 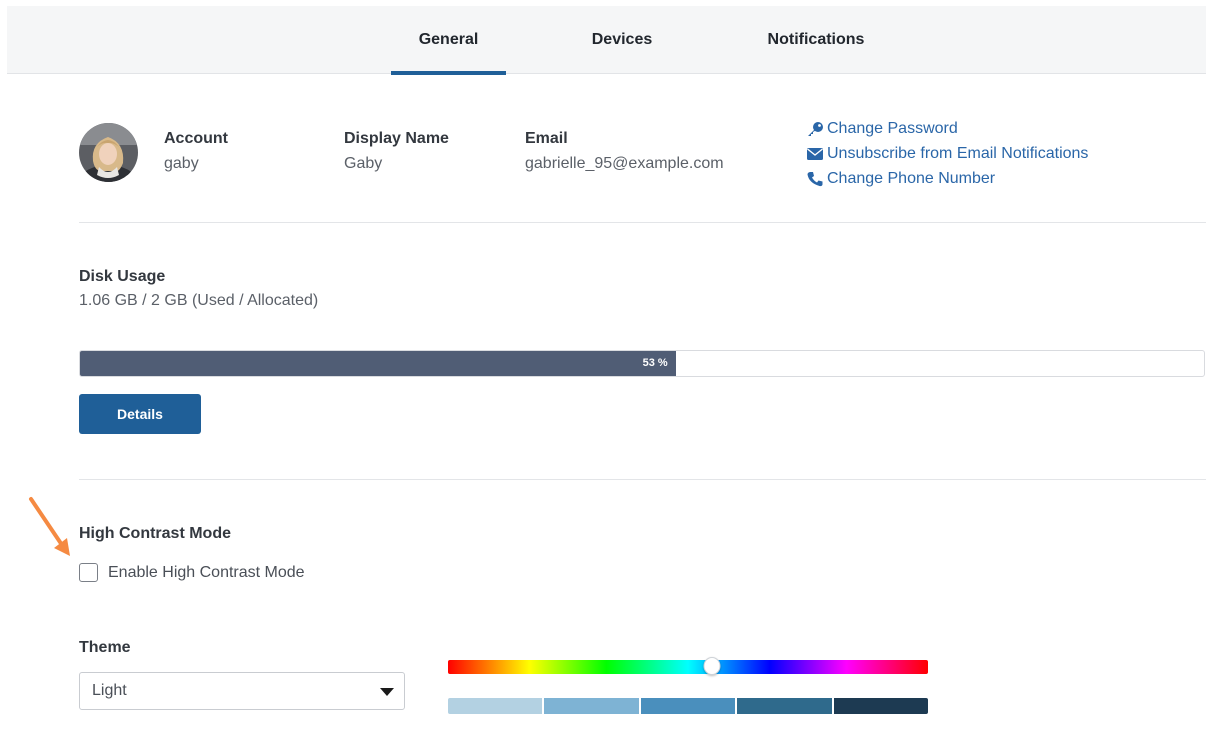 I want to click on disk-usage-summary: 1.06 GB / 2 GB (Used / Allocated), so click(x=199, y=300).